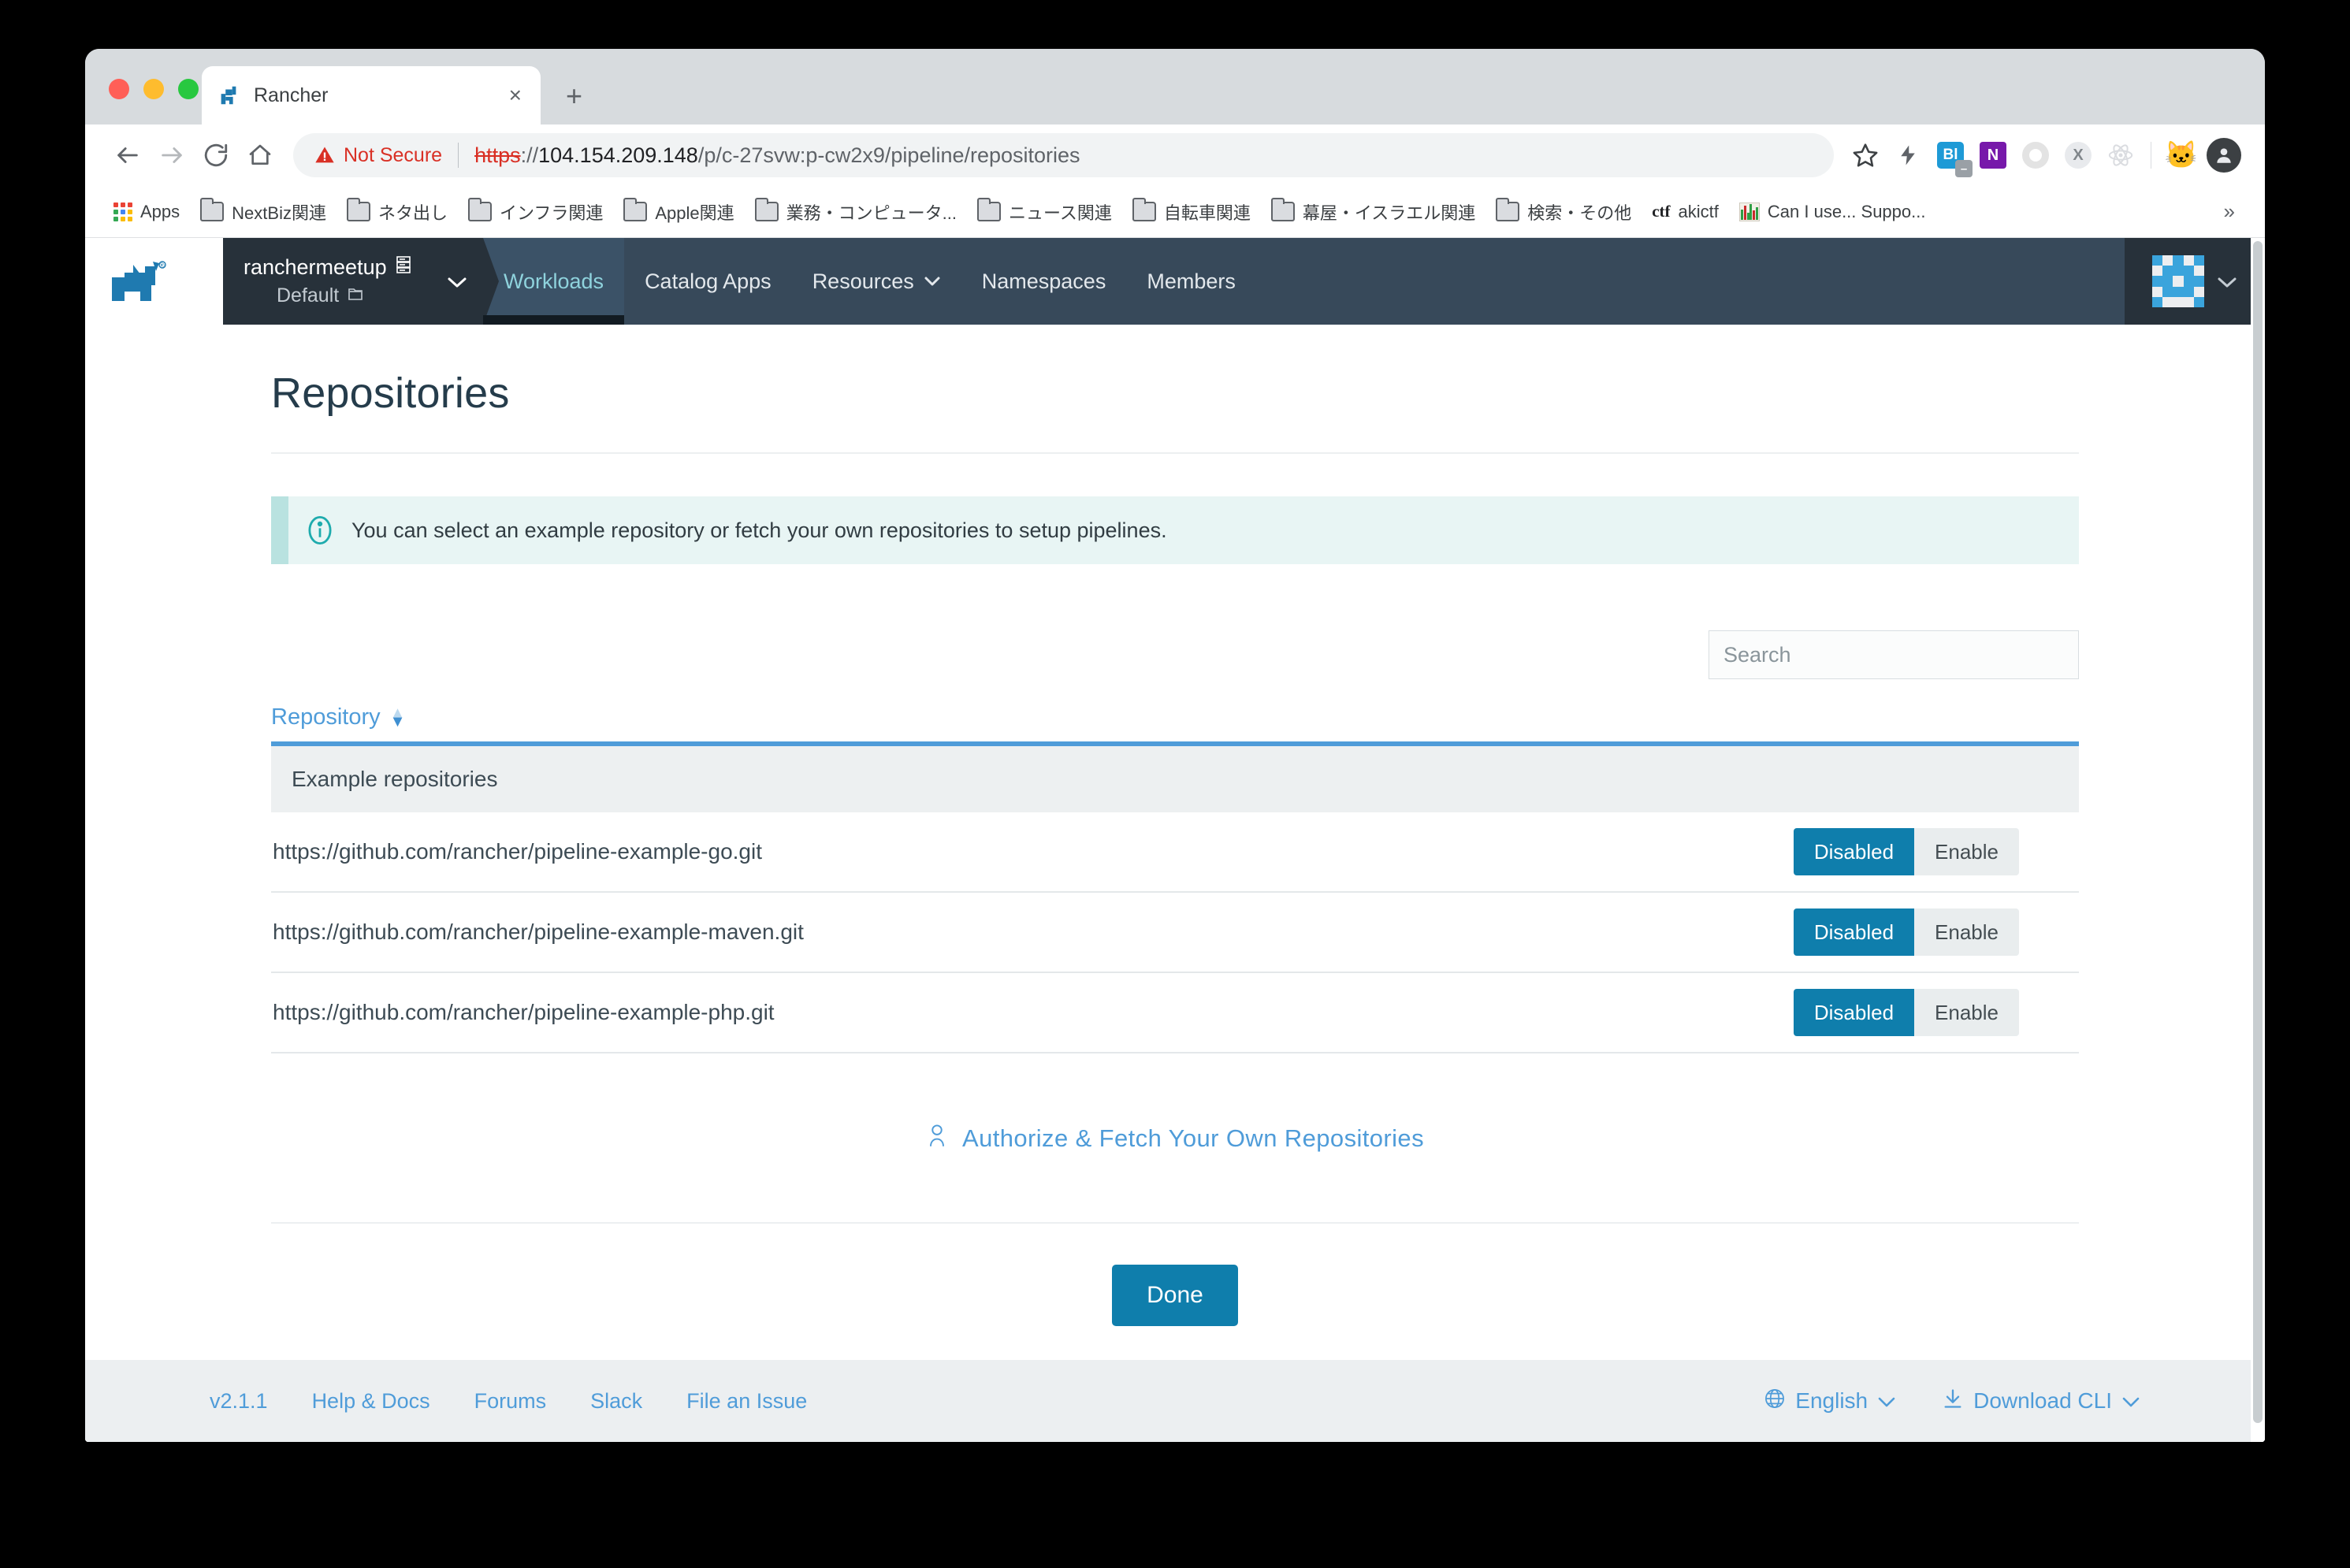 This screenshot has width=2350, height=1568. I want to click on home-button, so click(260, 155).